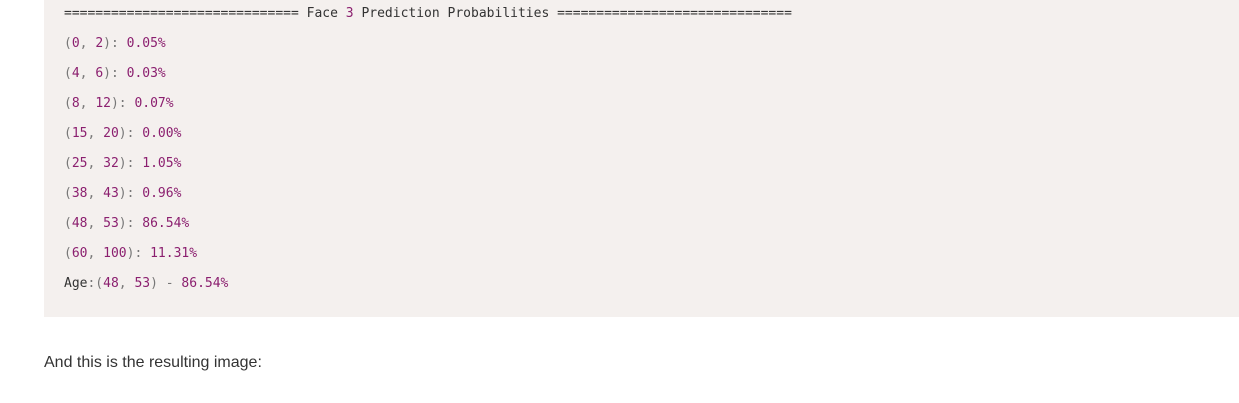 The height and width of the screenshot is (403, 1239). I want to click on probability-row: (4, 6): 0.03%, so click(115, 73).